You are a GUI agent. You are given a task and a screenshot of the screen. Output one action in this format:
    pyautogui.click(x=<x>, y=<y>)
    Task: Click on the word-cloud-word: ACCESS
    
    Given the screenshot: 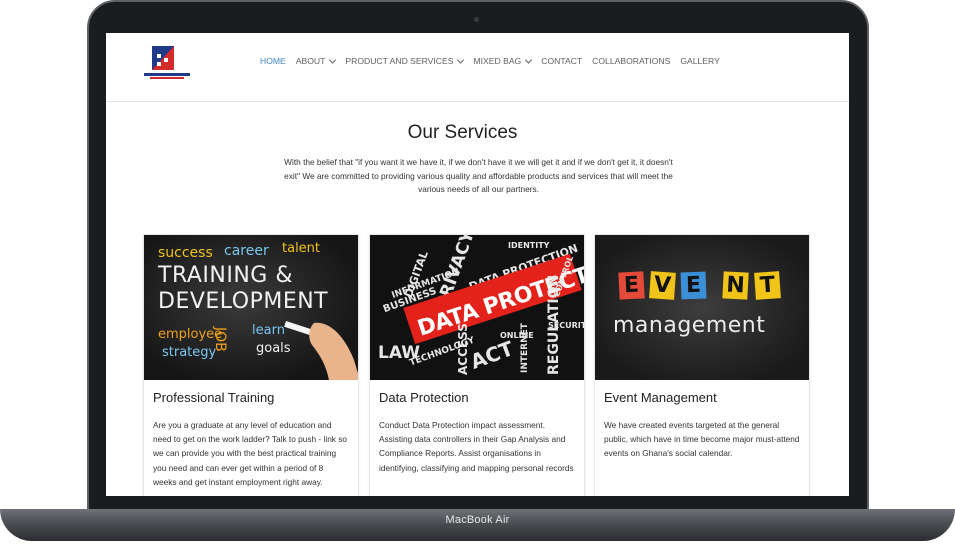 What is the action you would take?
    pyautogui.click(x=463, y=349)
    